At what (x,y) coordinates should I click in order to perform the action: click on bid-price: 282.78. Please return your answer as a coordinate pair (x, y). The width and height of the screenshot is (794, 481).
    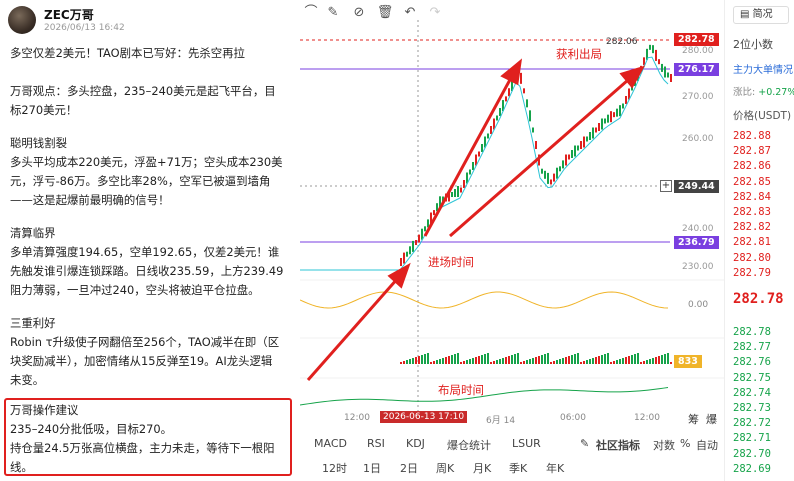
    Looking at the image, I should click on (752, 332).